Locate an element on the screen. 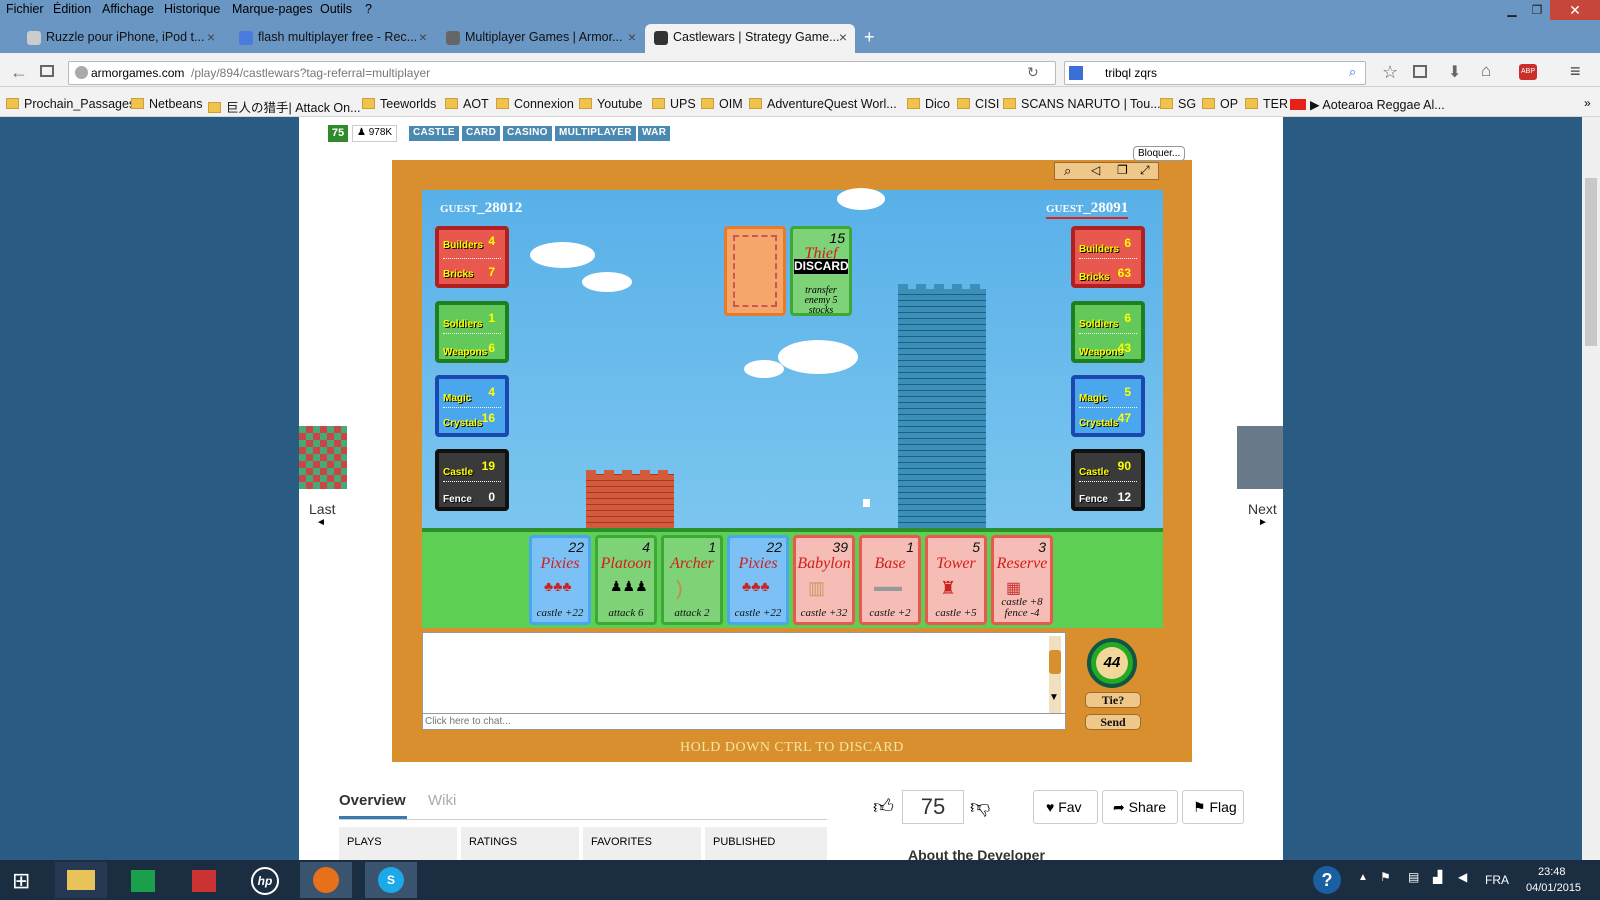 This screenshot has height=900, width=1600. deck-card-back is located at coordinates (755, 271).